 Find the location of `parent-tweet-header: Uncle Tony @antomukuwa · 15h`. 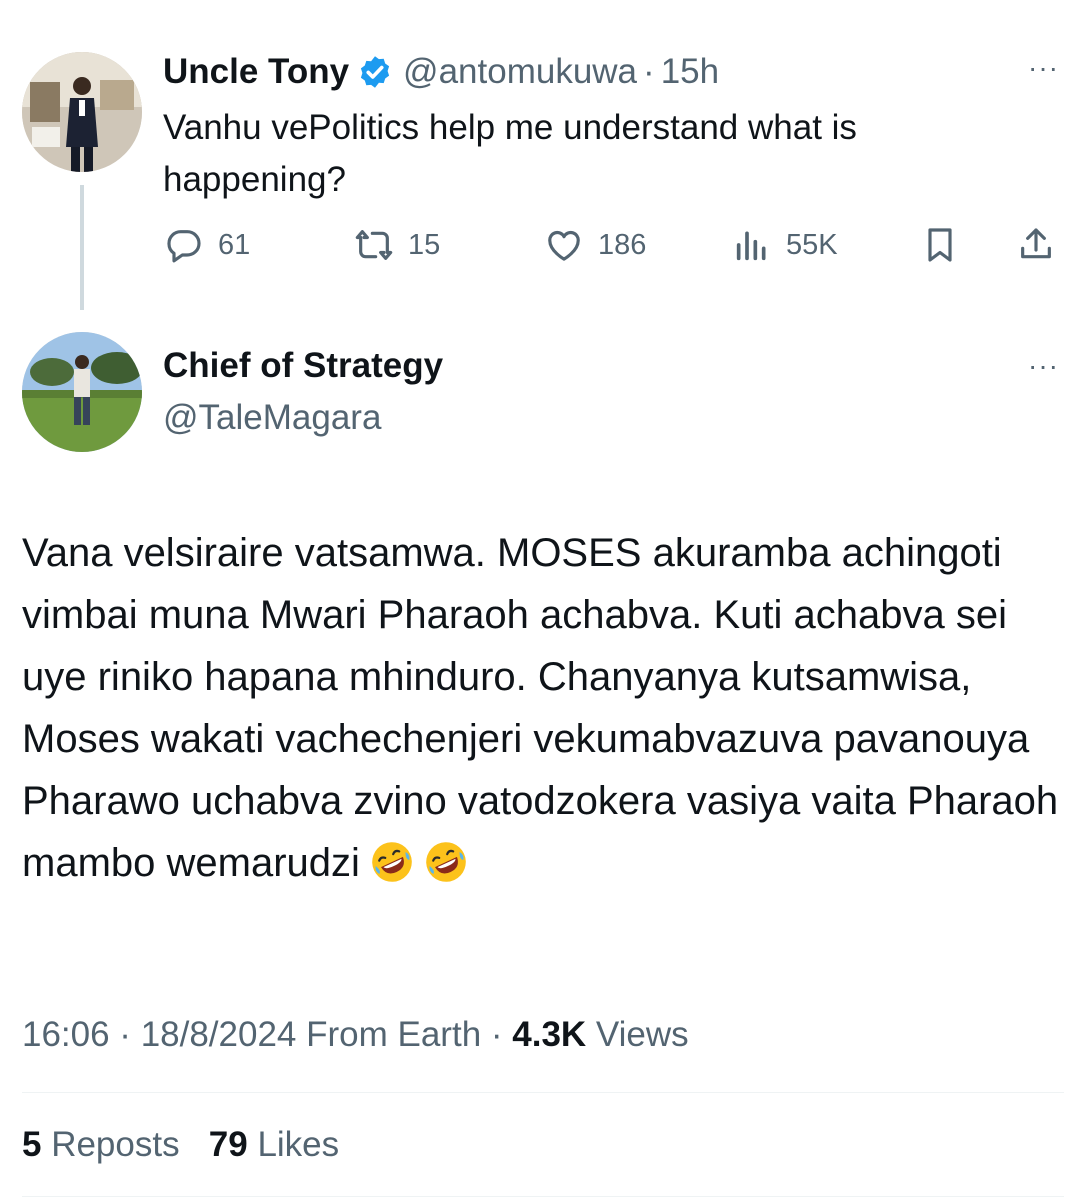

parent-tweet-header: Uncle Tony @antomukuwa · 15h is located at coordinates (441, 72).